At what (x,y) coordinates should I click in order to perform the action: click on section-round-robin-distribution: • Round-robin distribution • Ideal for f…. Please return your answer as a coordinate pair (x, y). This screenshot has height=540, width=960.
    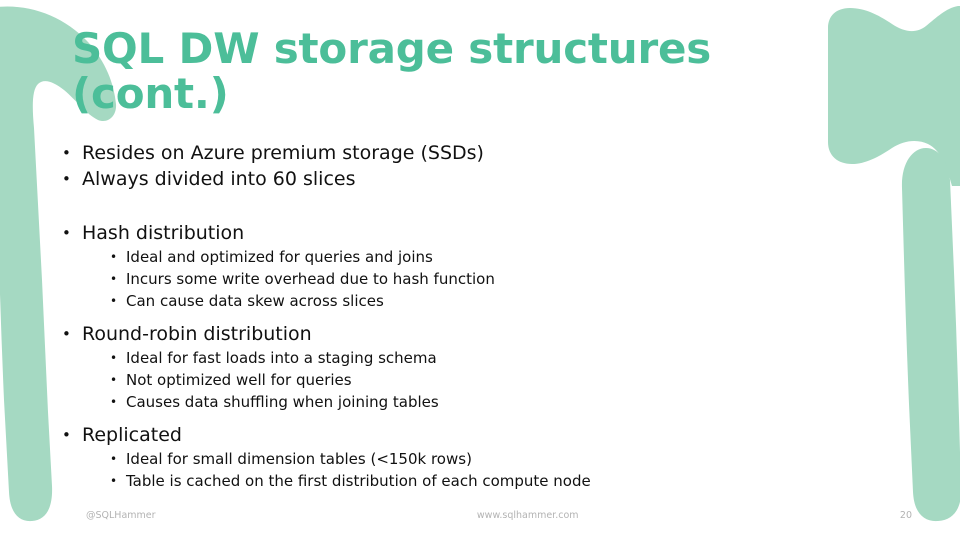
    Looking at the image, I should click on (472, 367).